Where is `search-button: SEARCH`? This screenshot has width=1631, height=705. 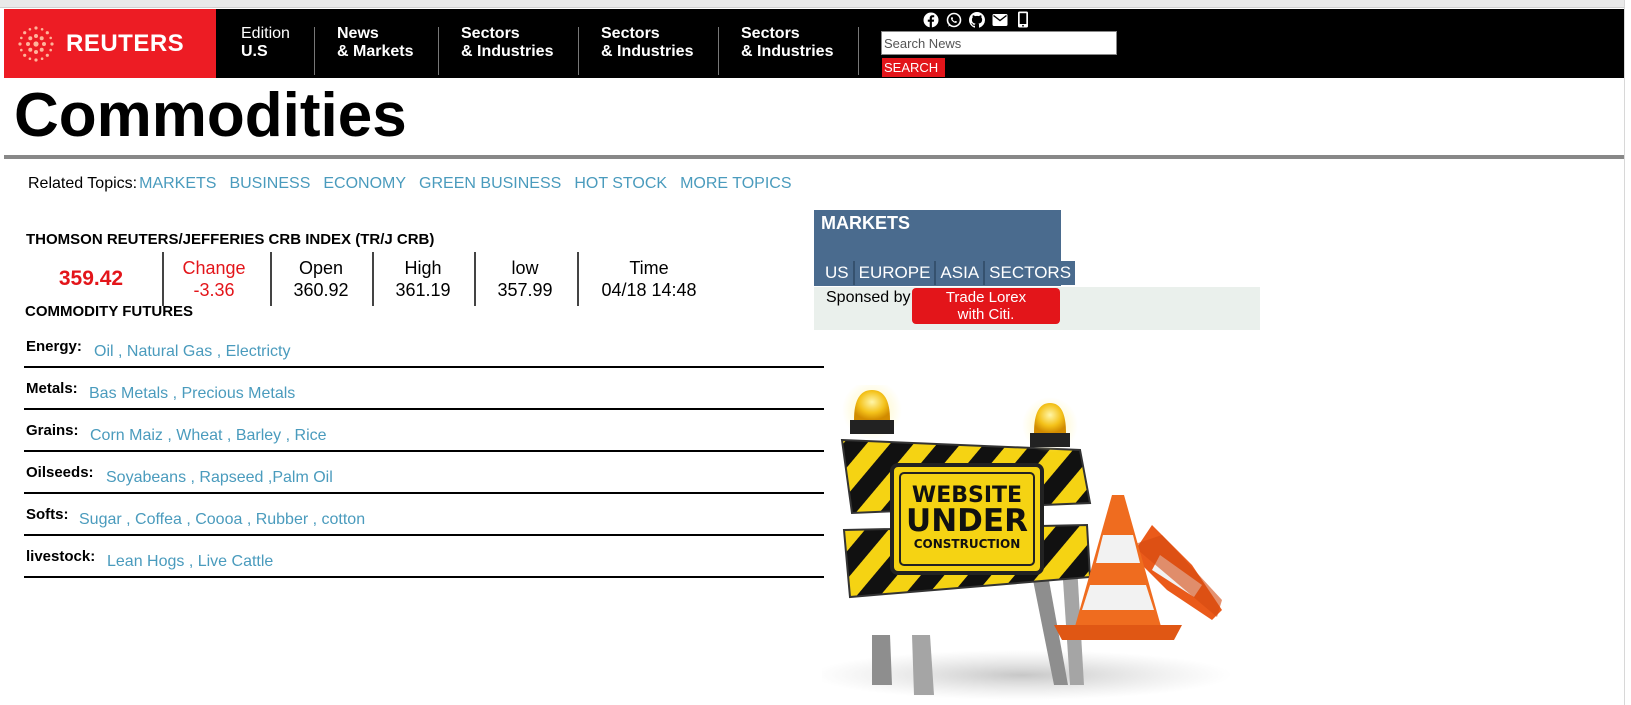 search-button: SEARCH is located at coordinates (913, 67).